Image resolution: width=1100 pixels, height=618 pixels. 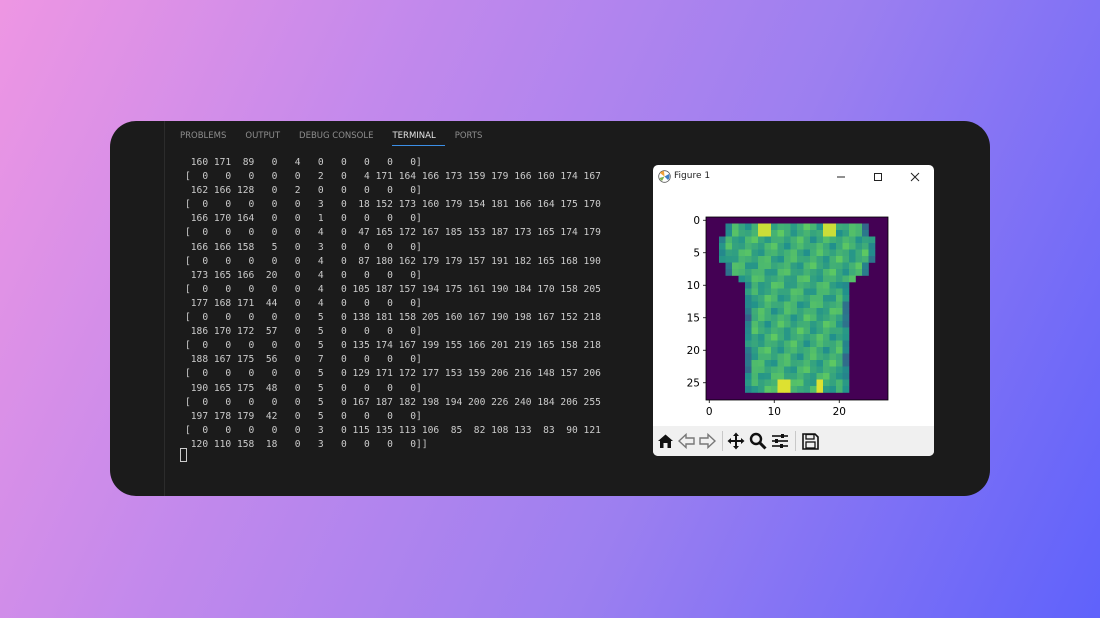 I want to click on maximize-icon, so click(x=878, y=177).